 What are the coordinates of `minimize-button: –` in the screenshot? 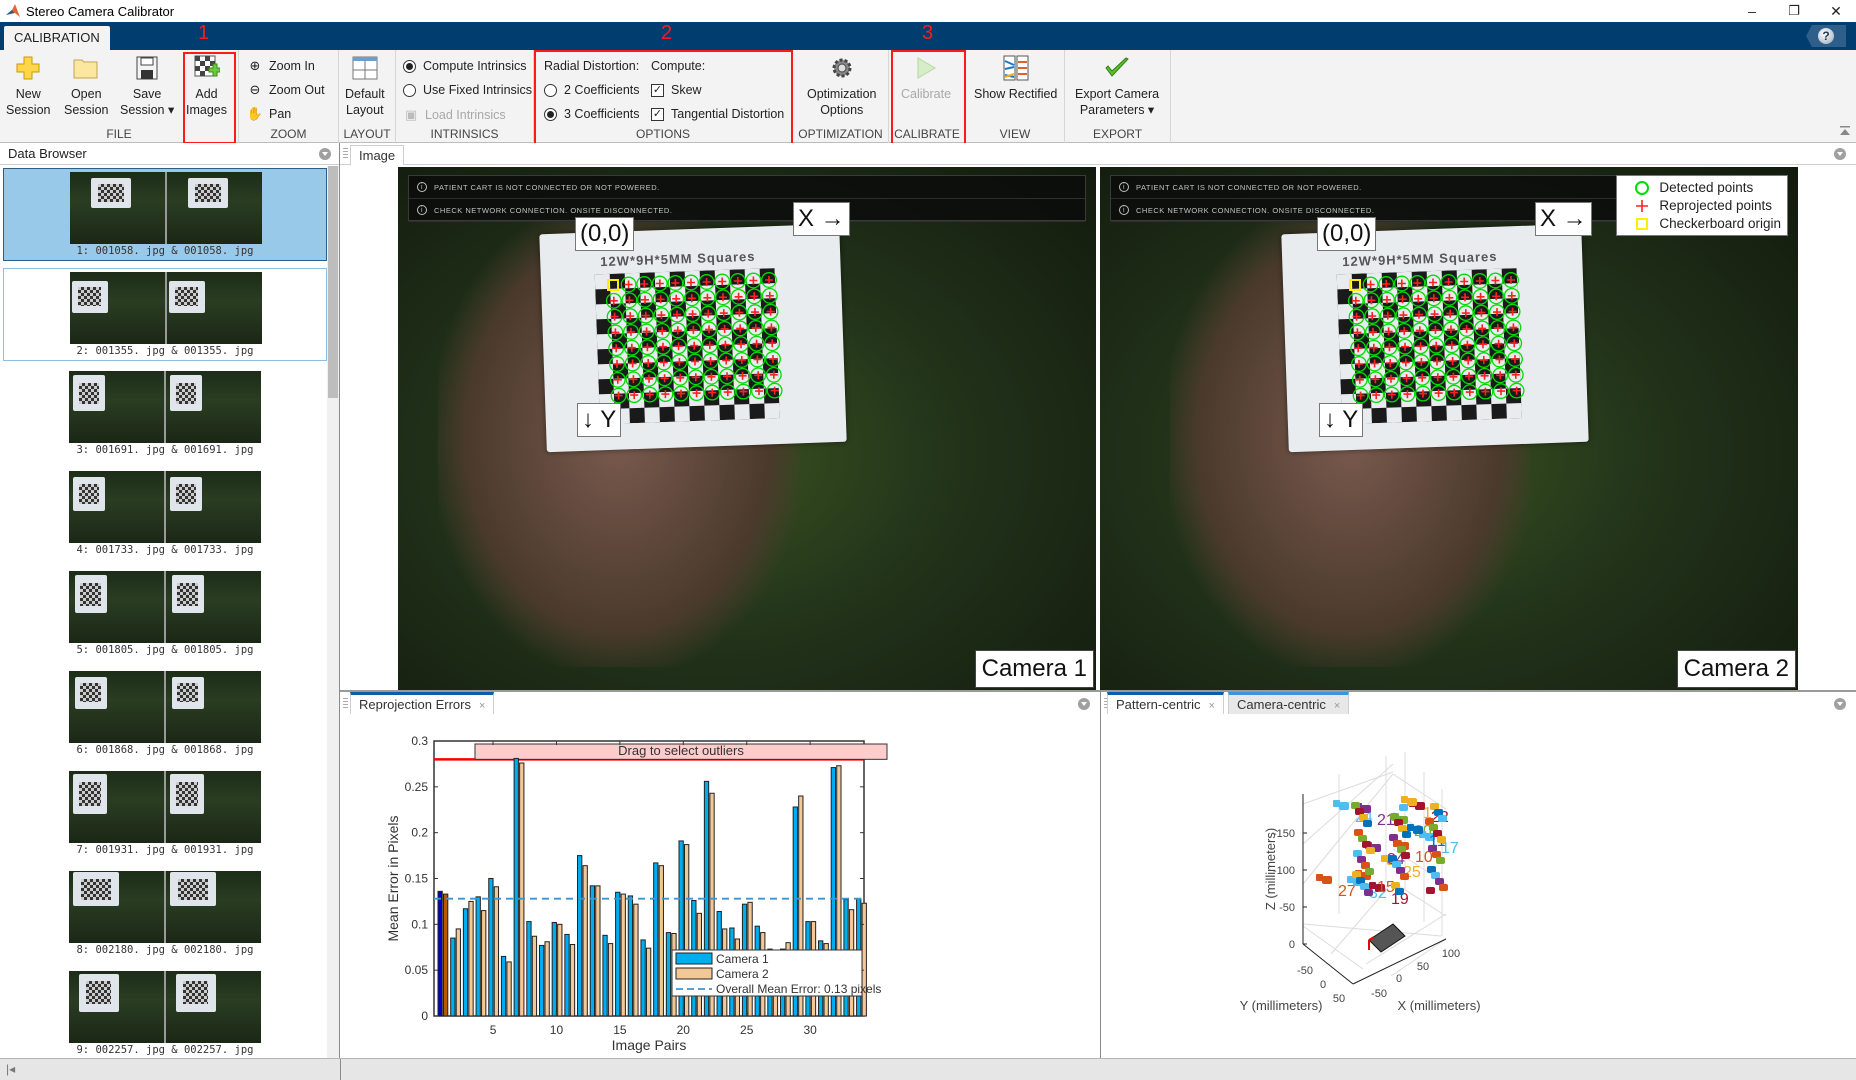 It's located at (1752, 11).